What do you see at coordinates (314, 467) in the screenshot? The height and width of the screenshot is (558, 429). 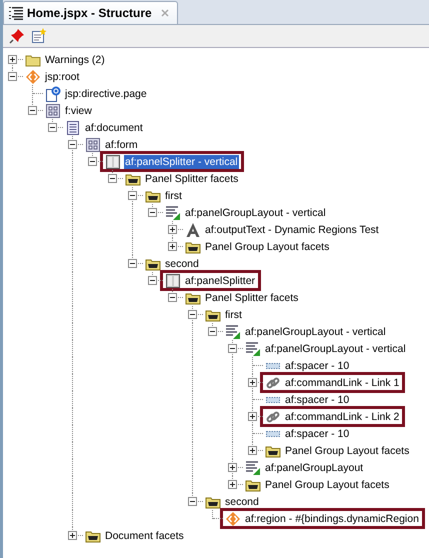 I see `node-label: af:panelGroupLayout` at bounding box center [314, 467].